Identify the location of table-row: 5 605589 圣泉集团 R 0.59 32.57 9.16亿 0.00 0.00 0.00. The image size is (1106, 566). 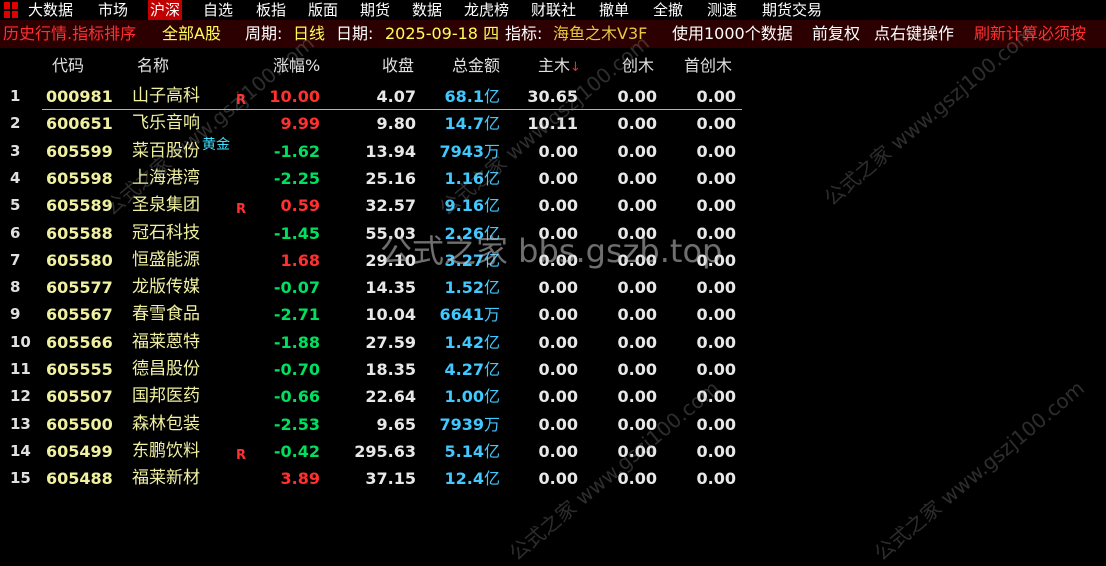
(553, 206).